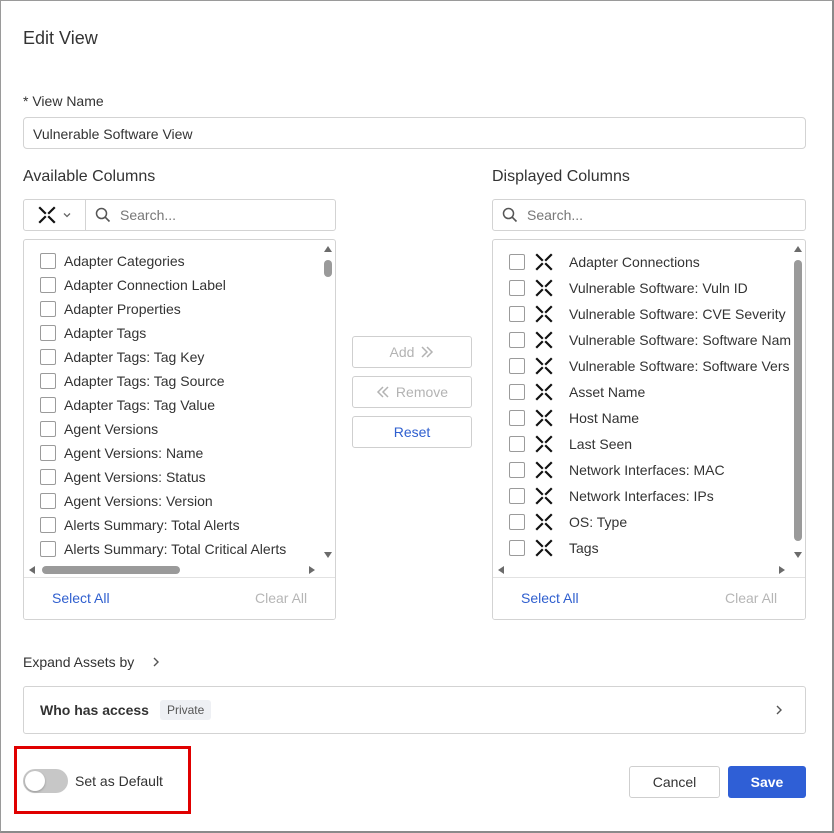 The height and width of the screenshot is (833, 834). Describe the element at coordinates (598, 522) in the screenshot. I see `column-label: OS: Type` at that location.